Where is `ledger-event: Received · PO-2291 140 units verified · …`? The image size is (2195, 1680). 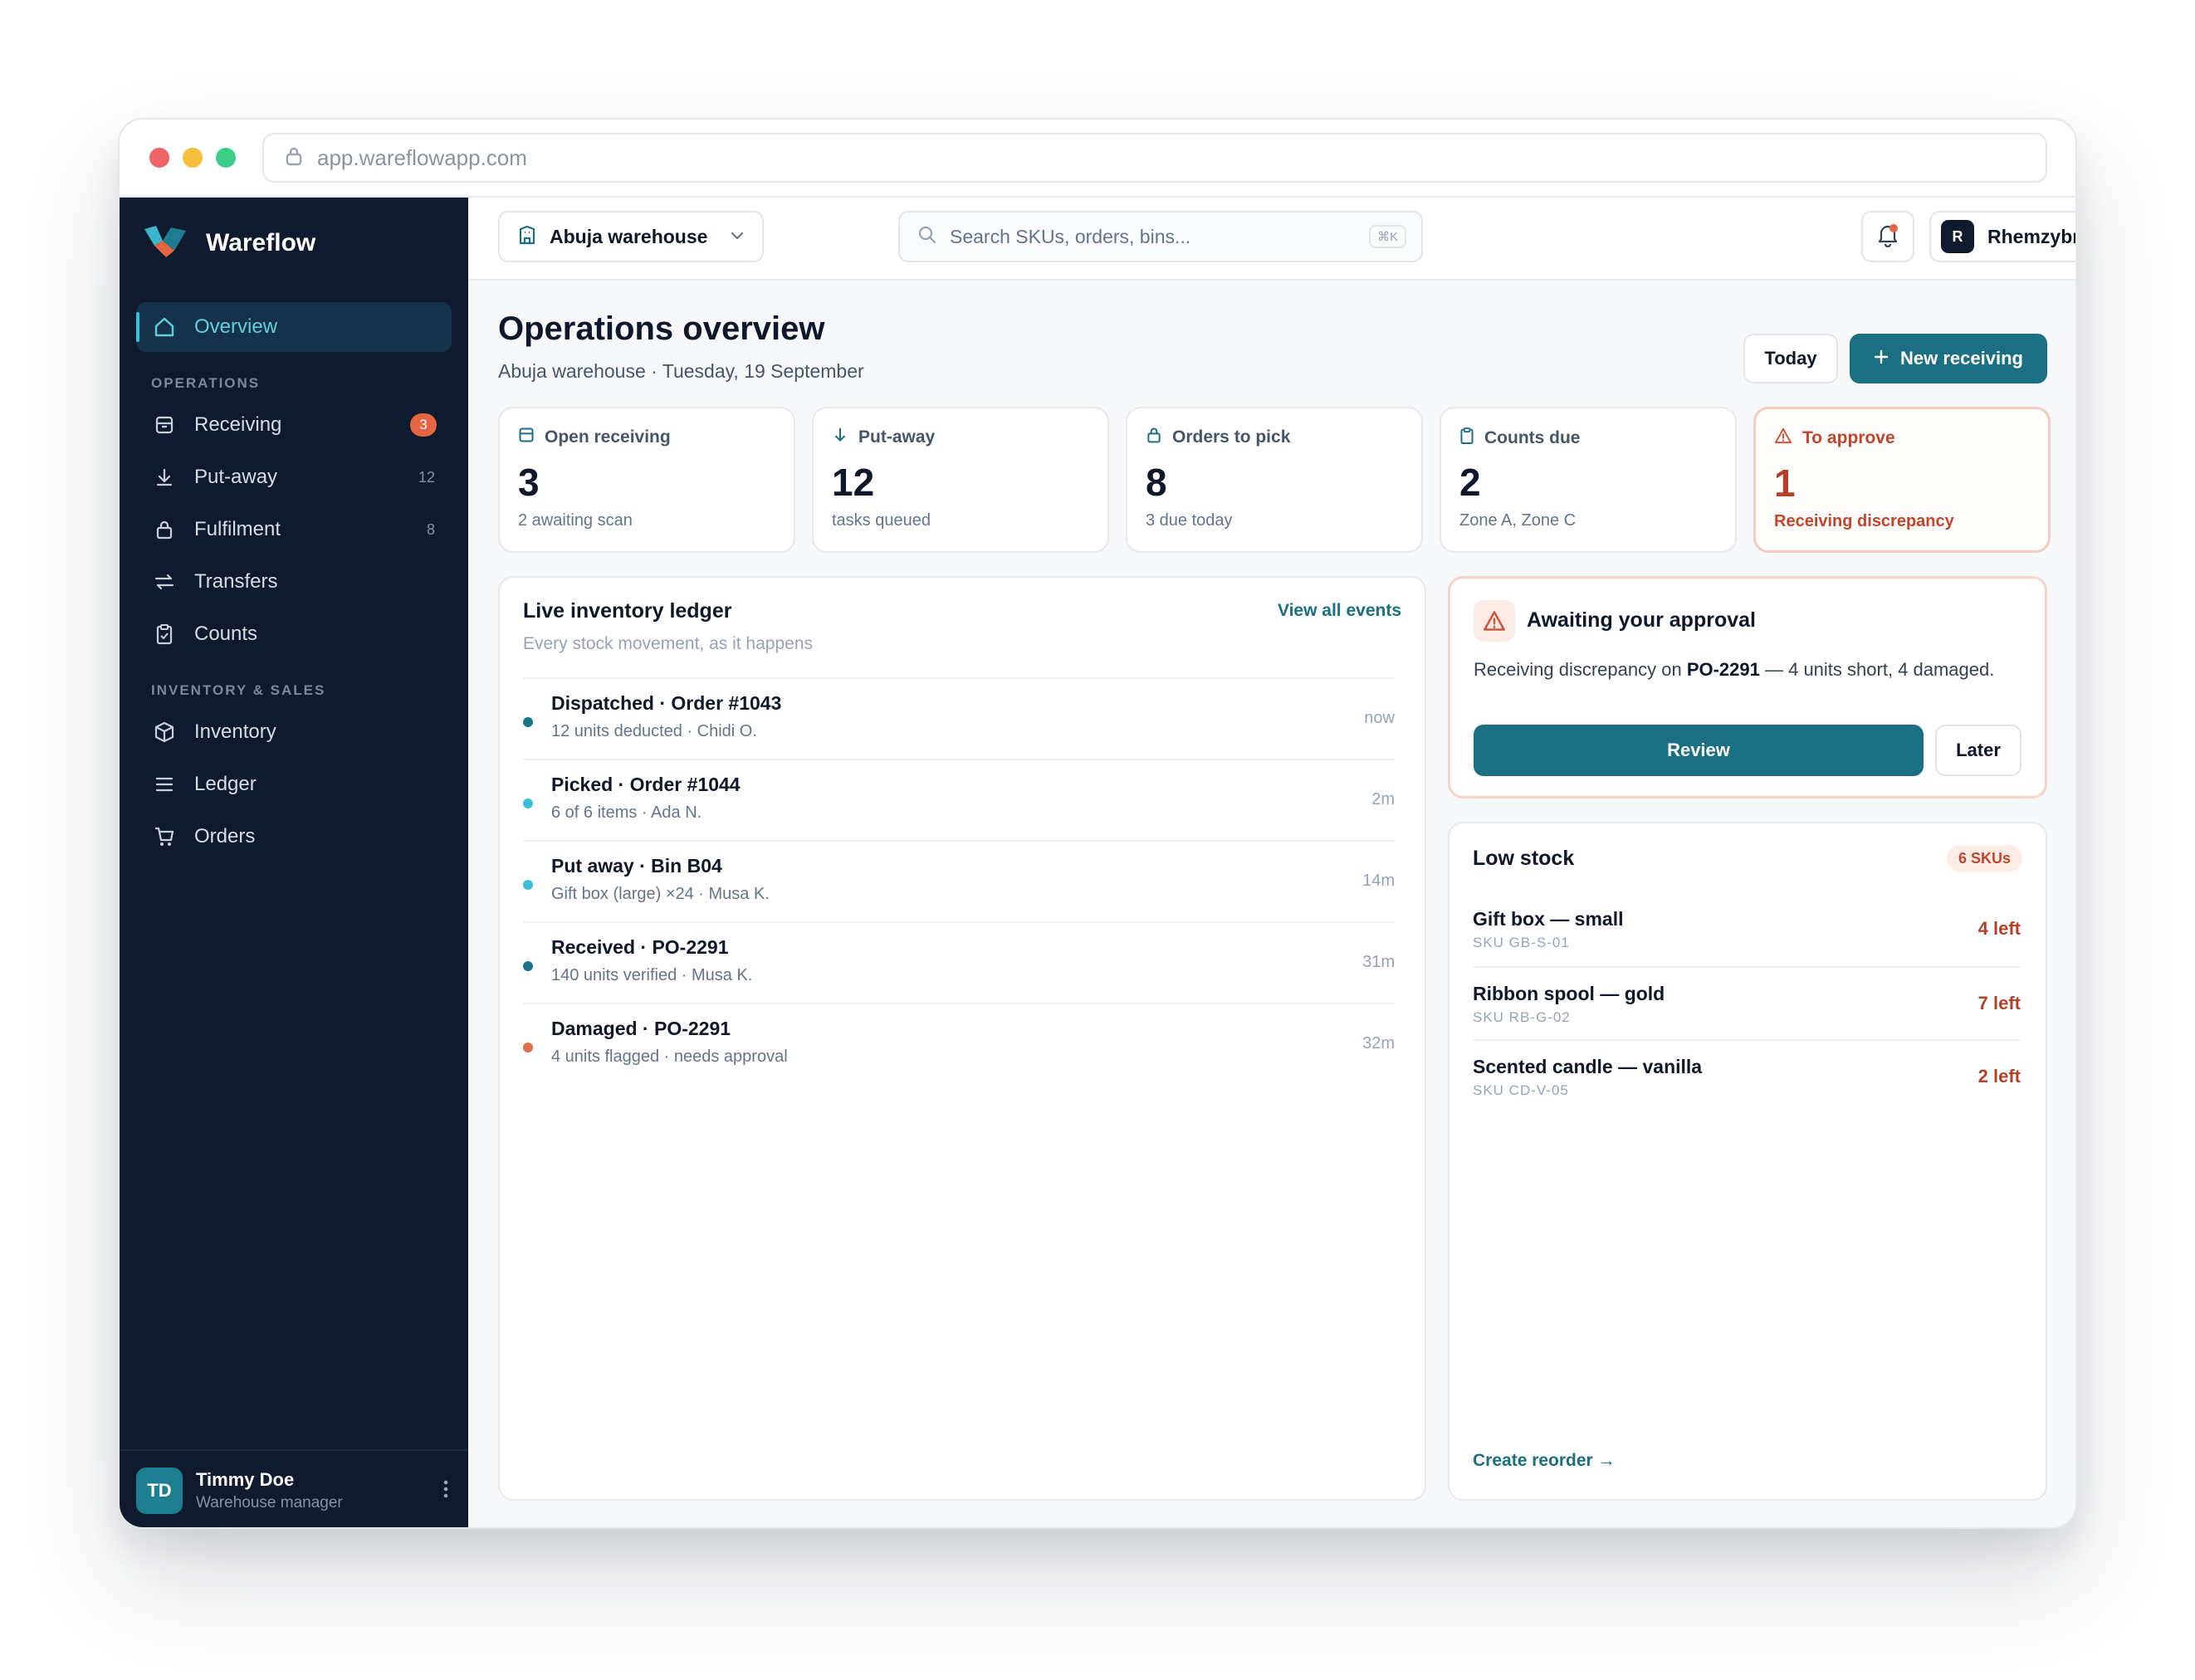 ledger-event: Received · PO-2291 140 units verified · … is located at coordinates (959, 962).